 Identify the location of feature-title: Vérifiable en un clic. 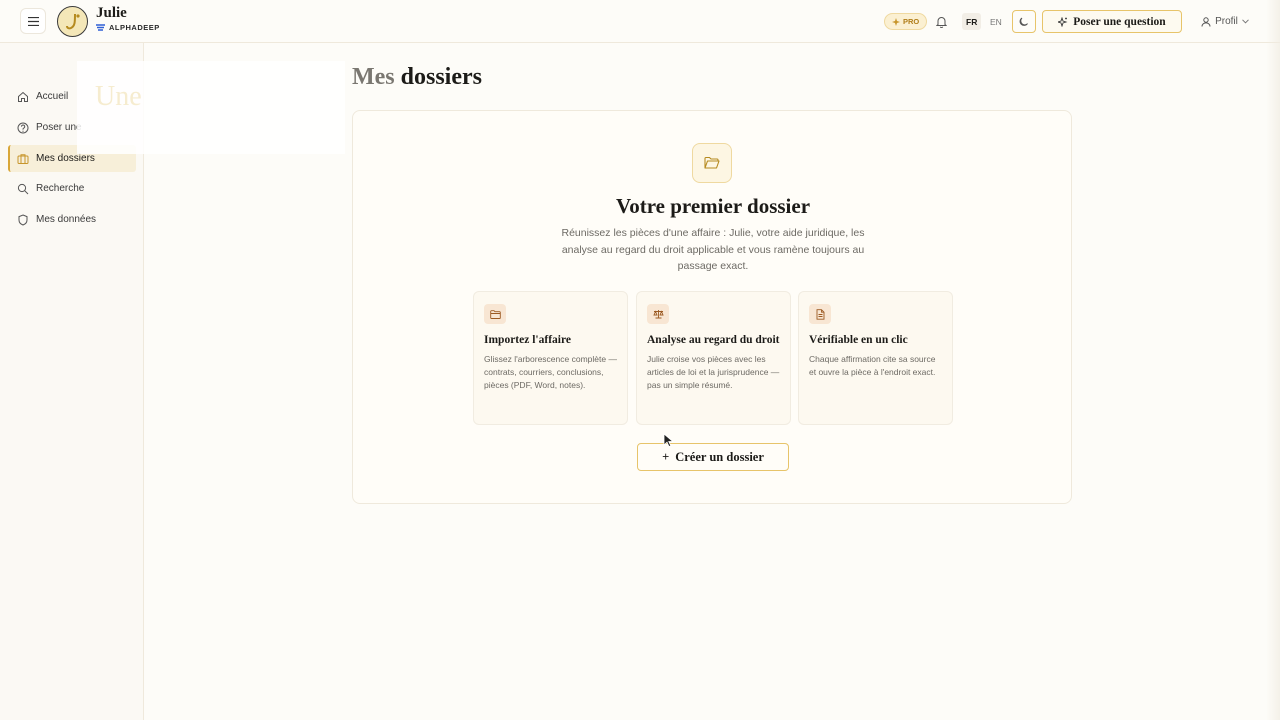
(858, 340).